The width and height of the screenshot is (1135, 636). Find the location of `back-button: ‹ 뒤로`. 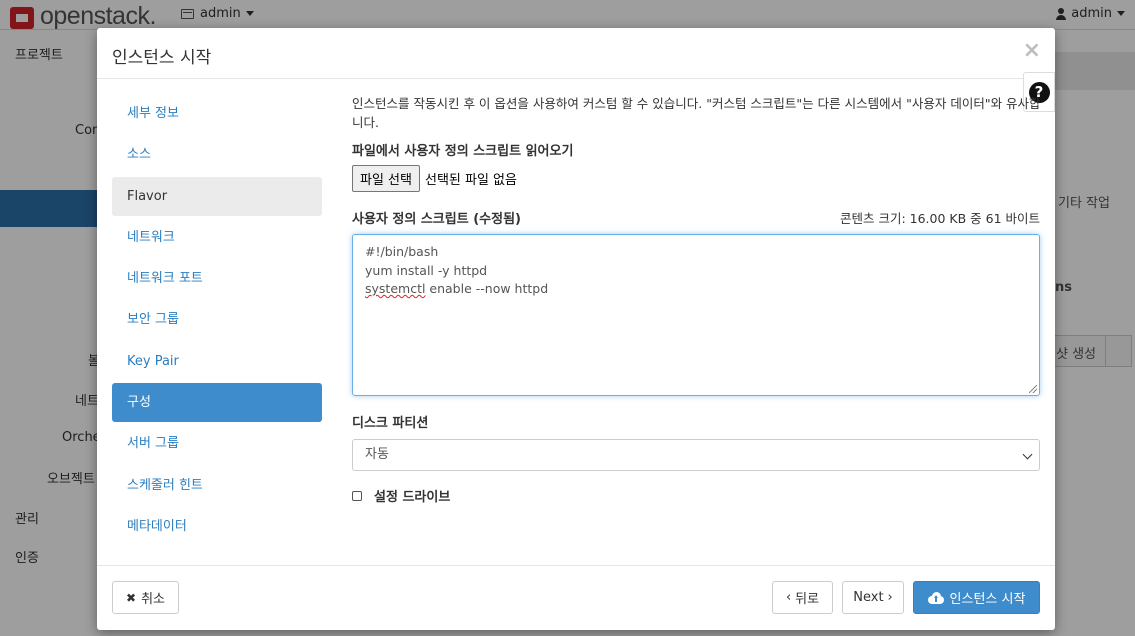

back-button: ‹ 뒤로 is located at coordinates (802, 597).